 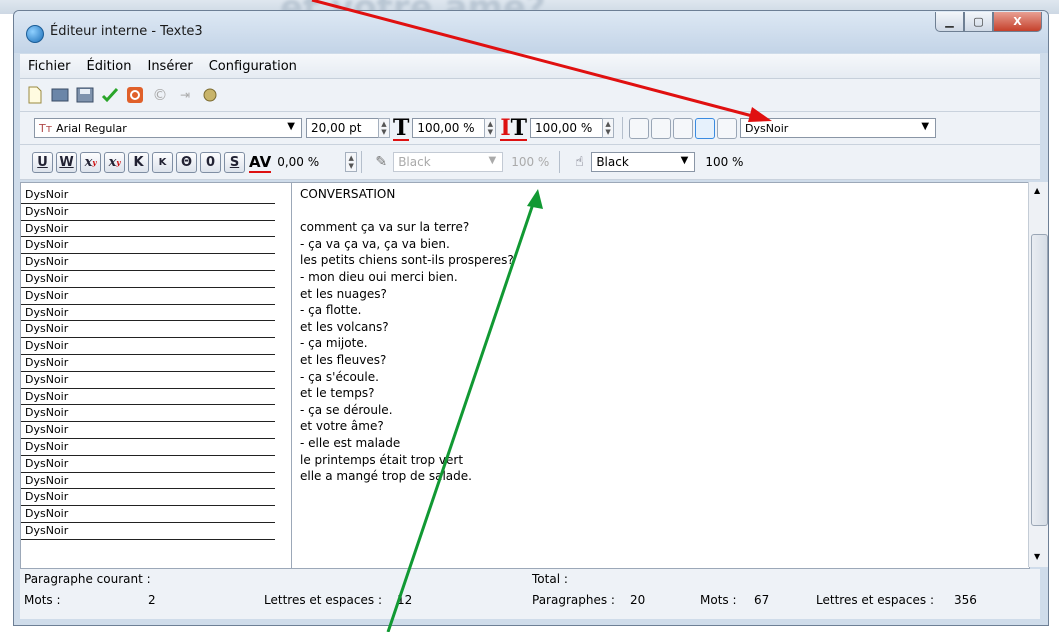 I want to click on vertical-scale-icon: T, so click(x=401, y=128).